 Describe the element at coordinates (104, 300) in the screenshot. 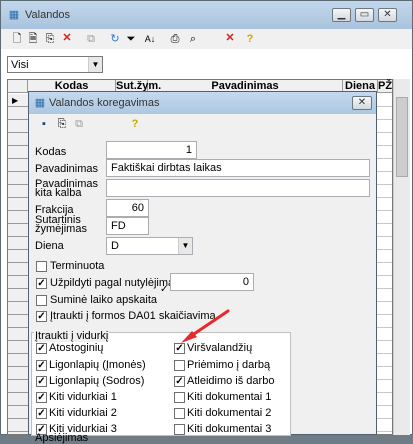

I see `sumine-label: Suminė laiko apskaita` at that location.